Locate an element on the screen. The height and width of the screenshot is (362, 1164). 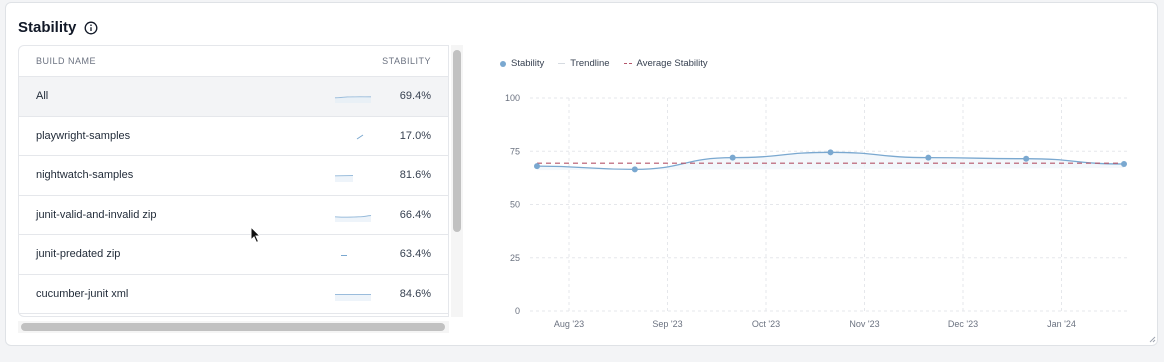
legend-average: Average Stability is located at coordinates (665, 63).